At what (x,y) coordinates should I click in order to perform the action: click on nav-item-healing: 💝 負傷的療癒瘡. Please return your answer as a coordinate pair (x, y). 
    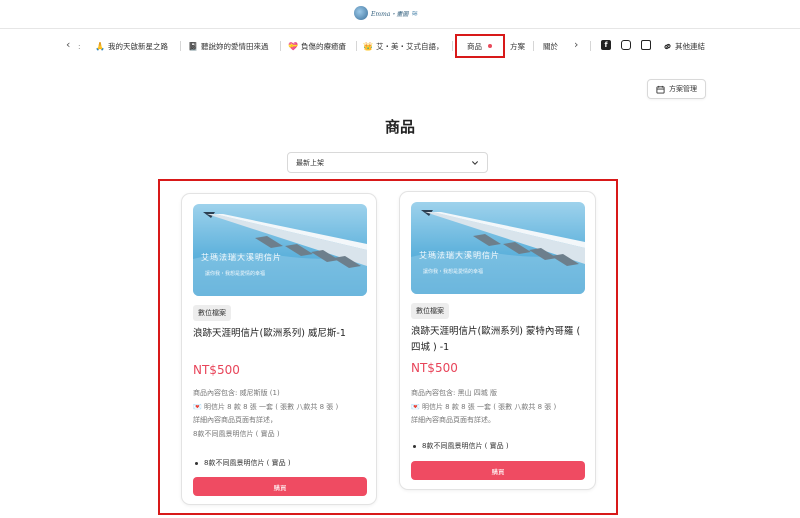
    Looking at the image, I should click on (317, 46).